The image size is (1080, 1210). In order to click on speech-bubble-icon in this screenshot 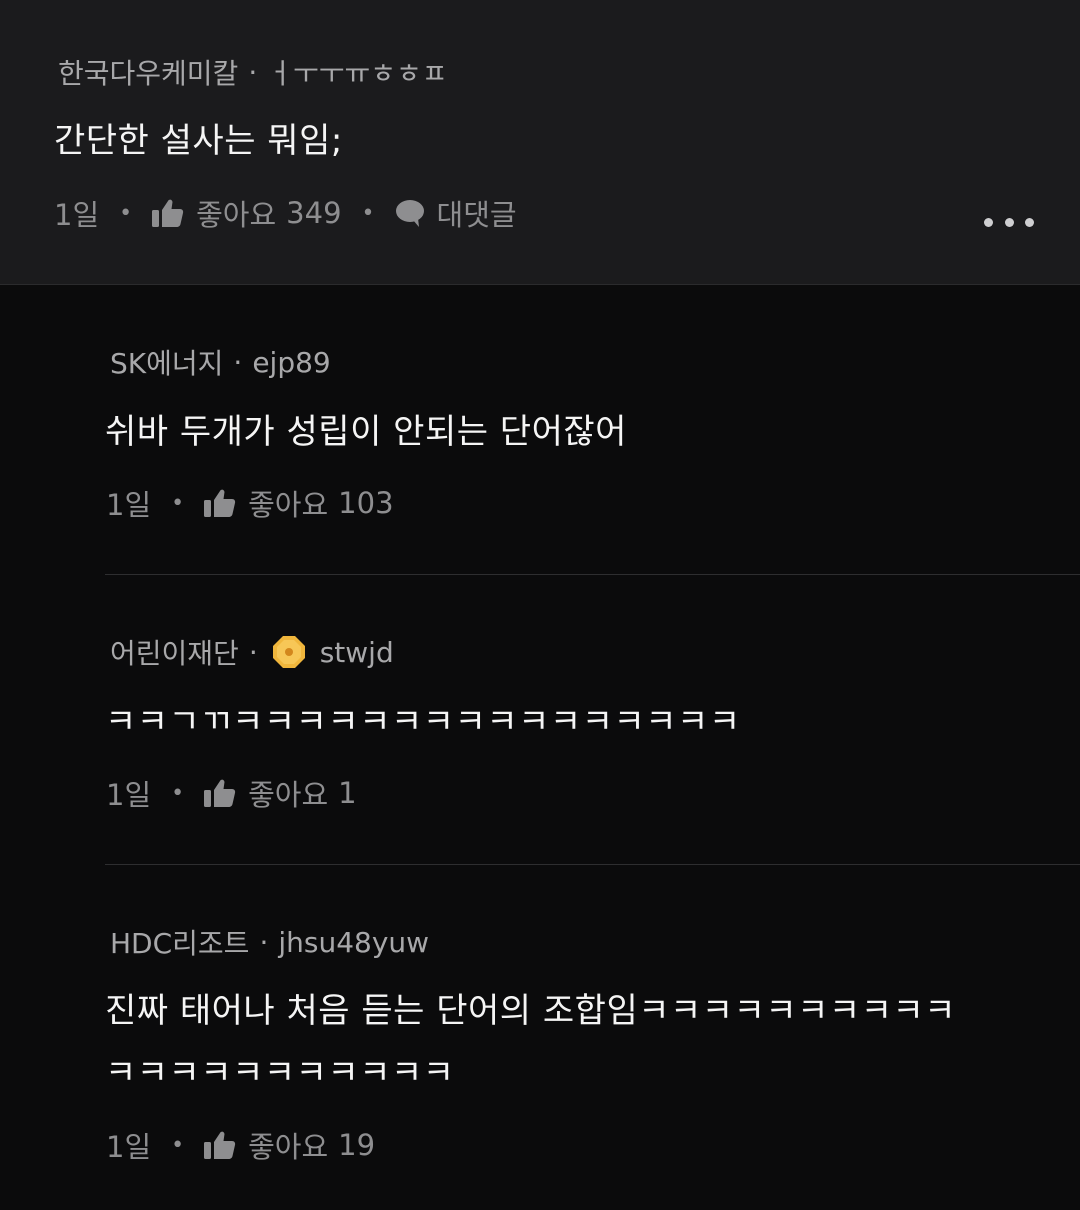, I will do `click(410, 213)`.